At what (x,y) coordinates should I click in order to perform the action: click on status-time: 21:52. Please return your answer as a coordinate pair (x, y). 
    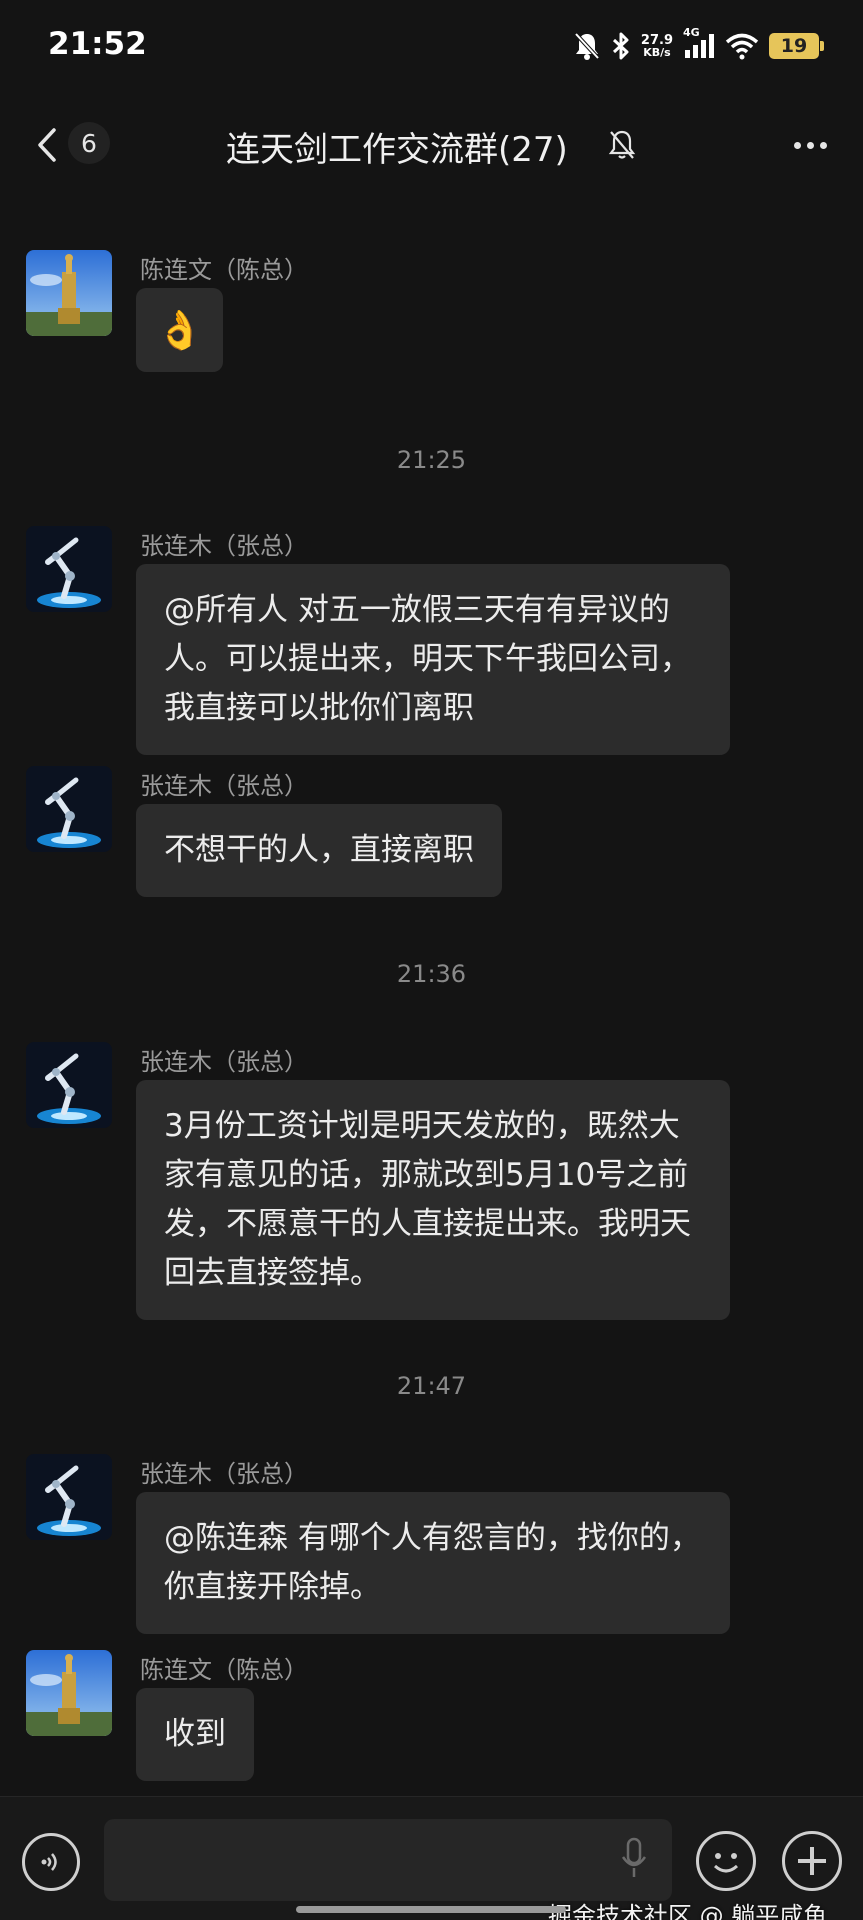
    Looking at the image, I should click on (97, 44).